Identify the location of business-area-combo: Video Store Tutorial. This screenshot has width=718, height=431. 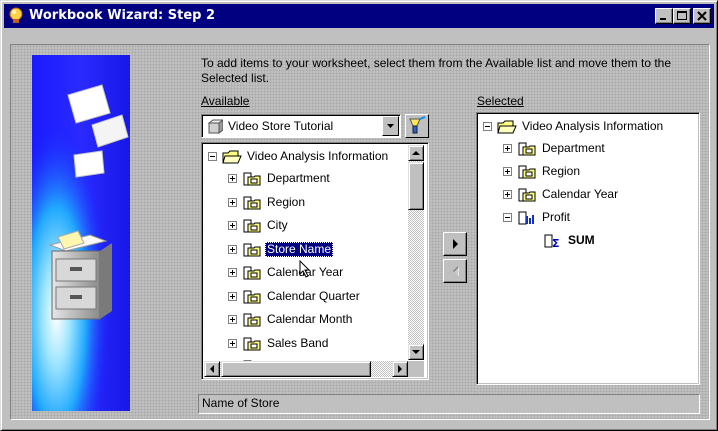
(301, 126).